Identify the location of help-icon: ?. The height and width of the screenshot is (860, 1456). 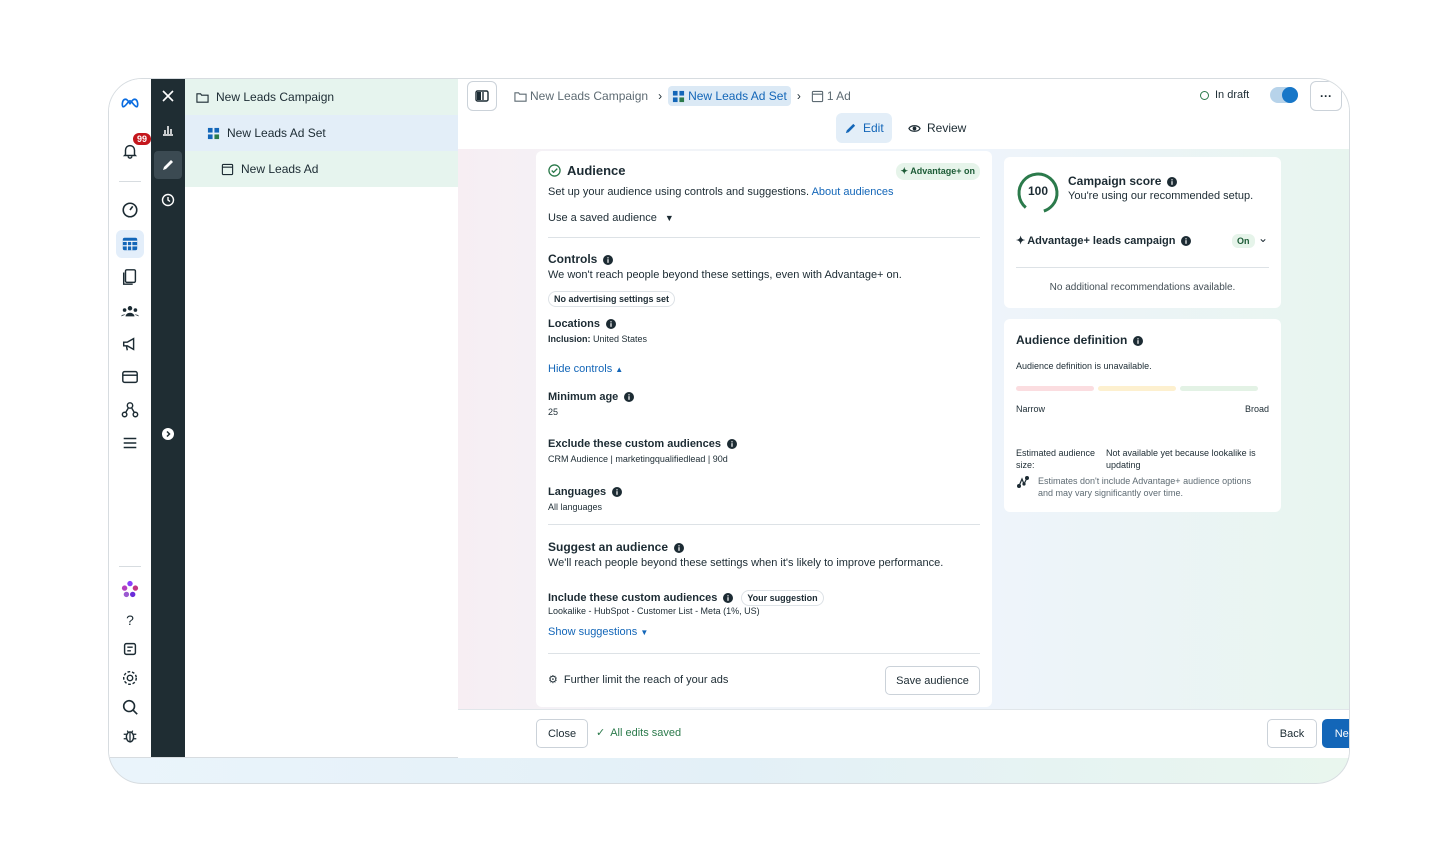
(130, 620).